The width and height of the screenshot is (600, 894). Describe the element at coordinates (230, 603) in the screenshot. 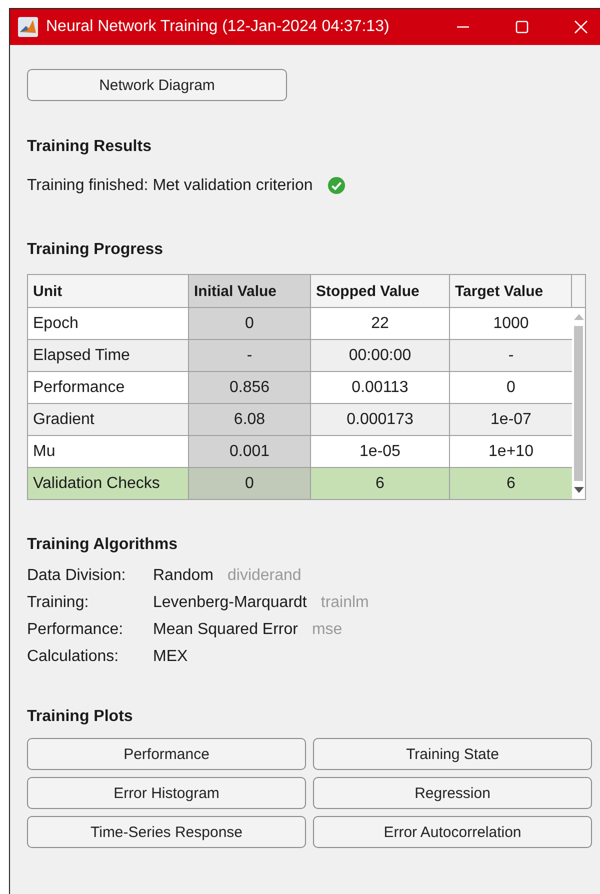

I see `field-value: Levenberg-Marquardt` at that location.